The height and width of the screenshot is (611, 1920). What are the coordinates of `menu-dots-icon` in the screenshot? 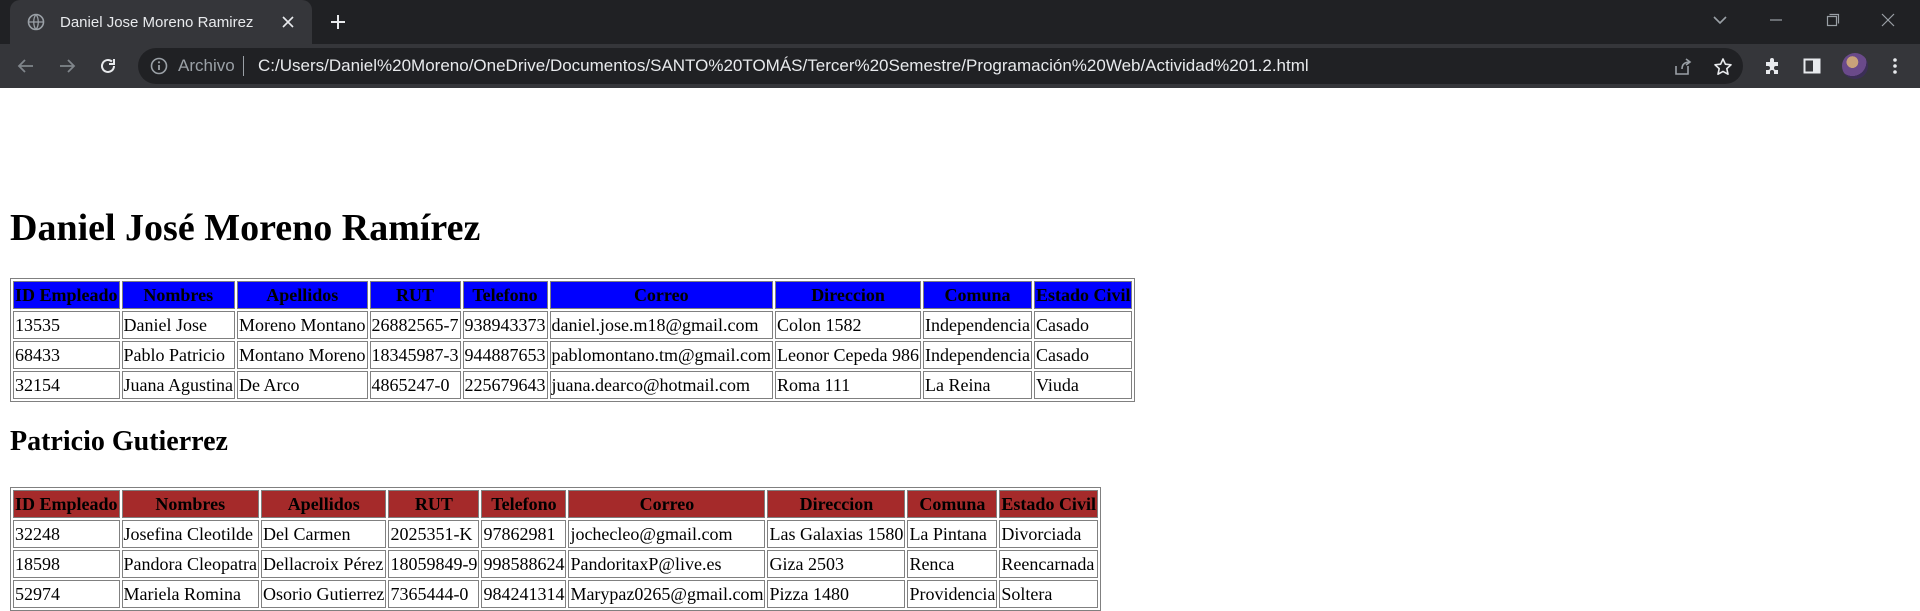 It's located at (1895, 66).